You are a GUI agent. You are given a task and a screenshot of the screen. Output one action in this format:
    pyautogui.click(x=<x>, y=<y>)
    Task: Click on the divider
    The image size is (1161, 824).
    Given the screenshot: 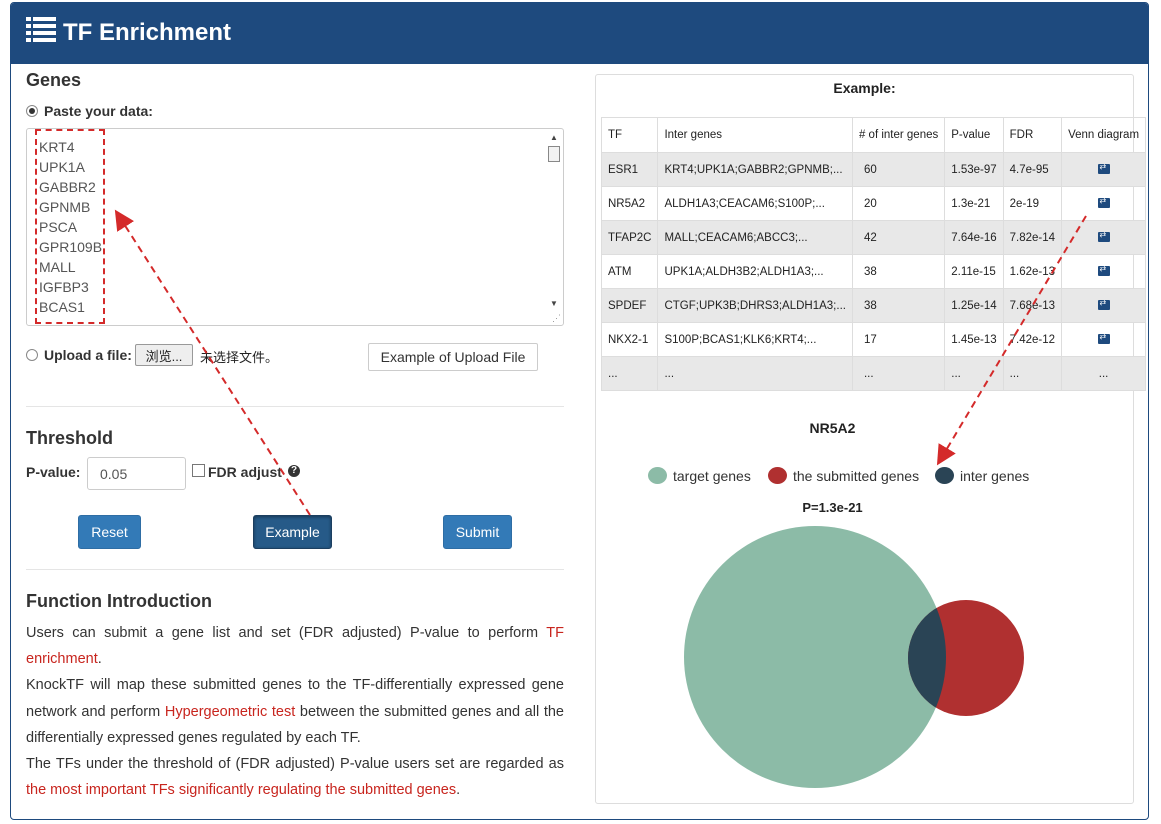 What is the action you would take?
    pyautogui.click(x=295, y=406)
    